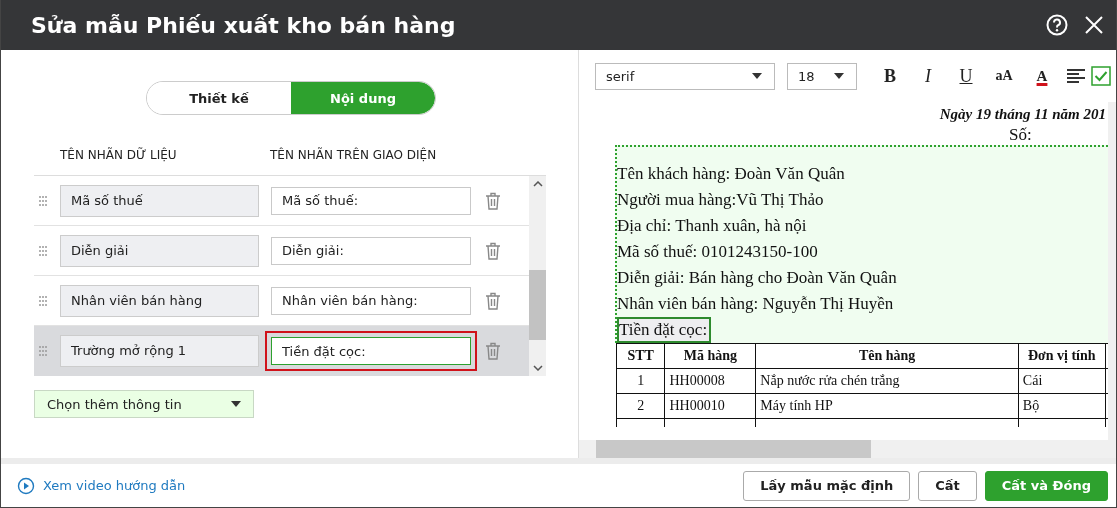 The image size is (1117, 508). I want to click on table-header: Đơn vị tính, so click(1062, 356).